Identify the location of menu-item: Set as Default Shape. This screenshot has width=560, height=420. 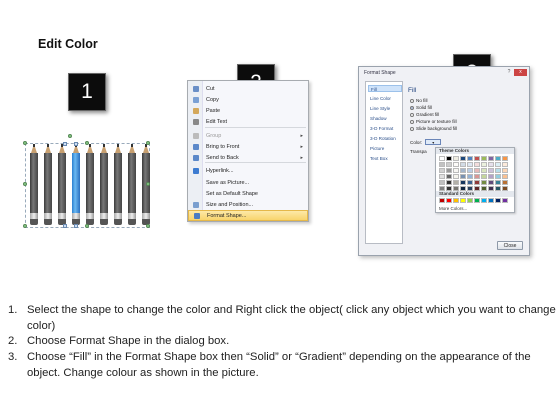
(248, 193).